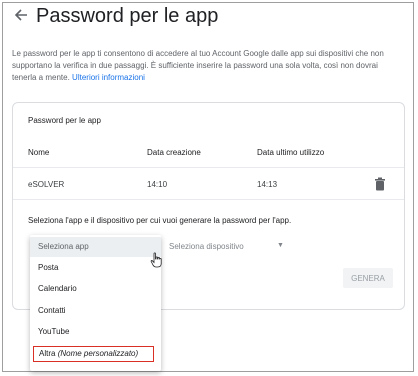 The width and height of the screenshot is (418, 376). I want to click on generate-button: GENERA, so click(368, 278).